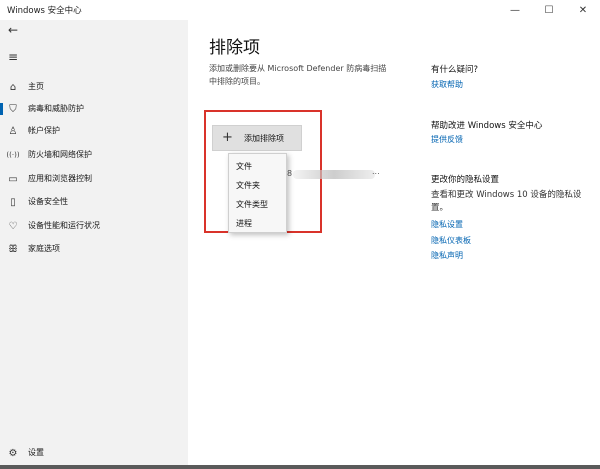  What do you see at coordinates (506, 201) in the screenshot?
I see `privacy-description: 查看和更改 Windows 10 设备的隐私设置。` at bounding box center [506, 201].